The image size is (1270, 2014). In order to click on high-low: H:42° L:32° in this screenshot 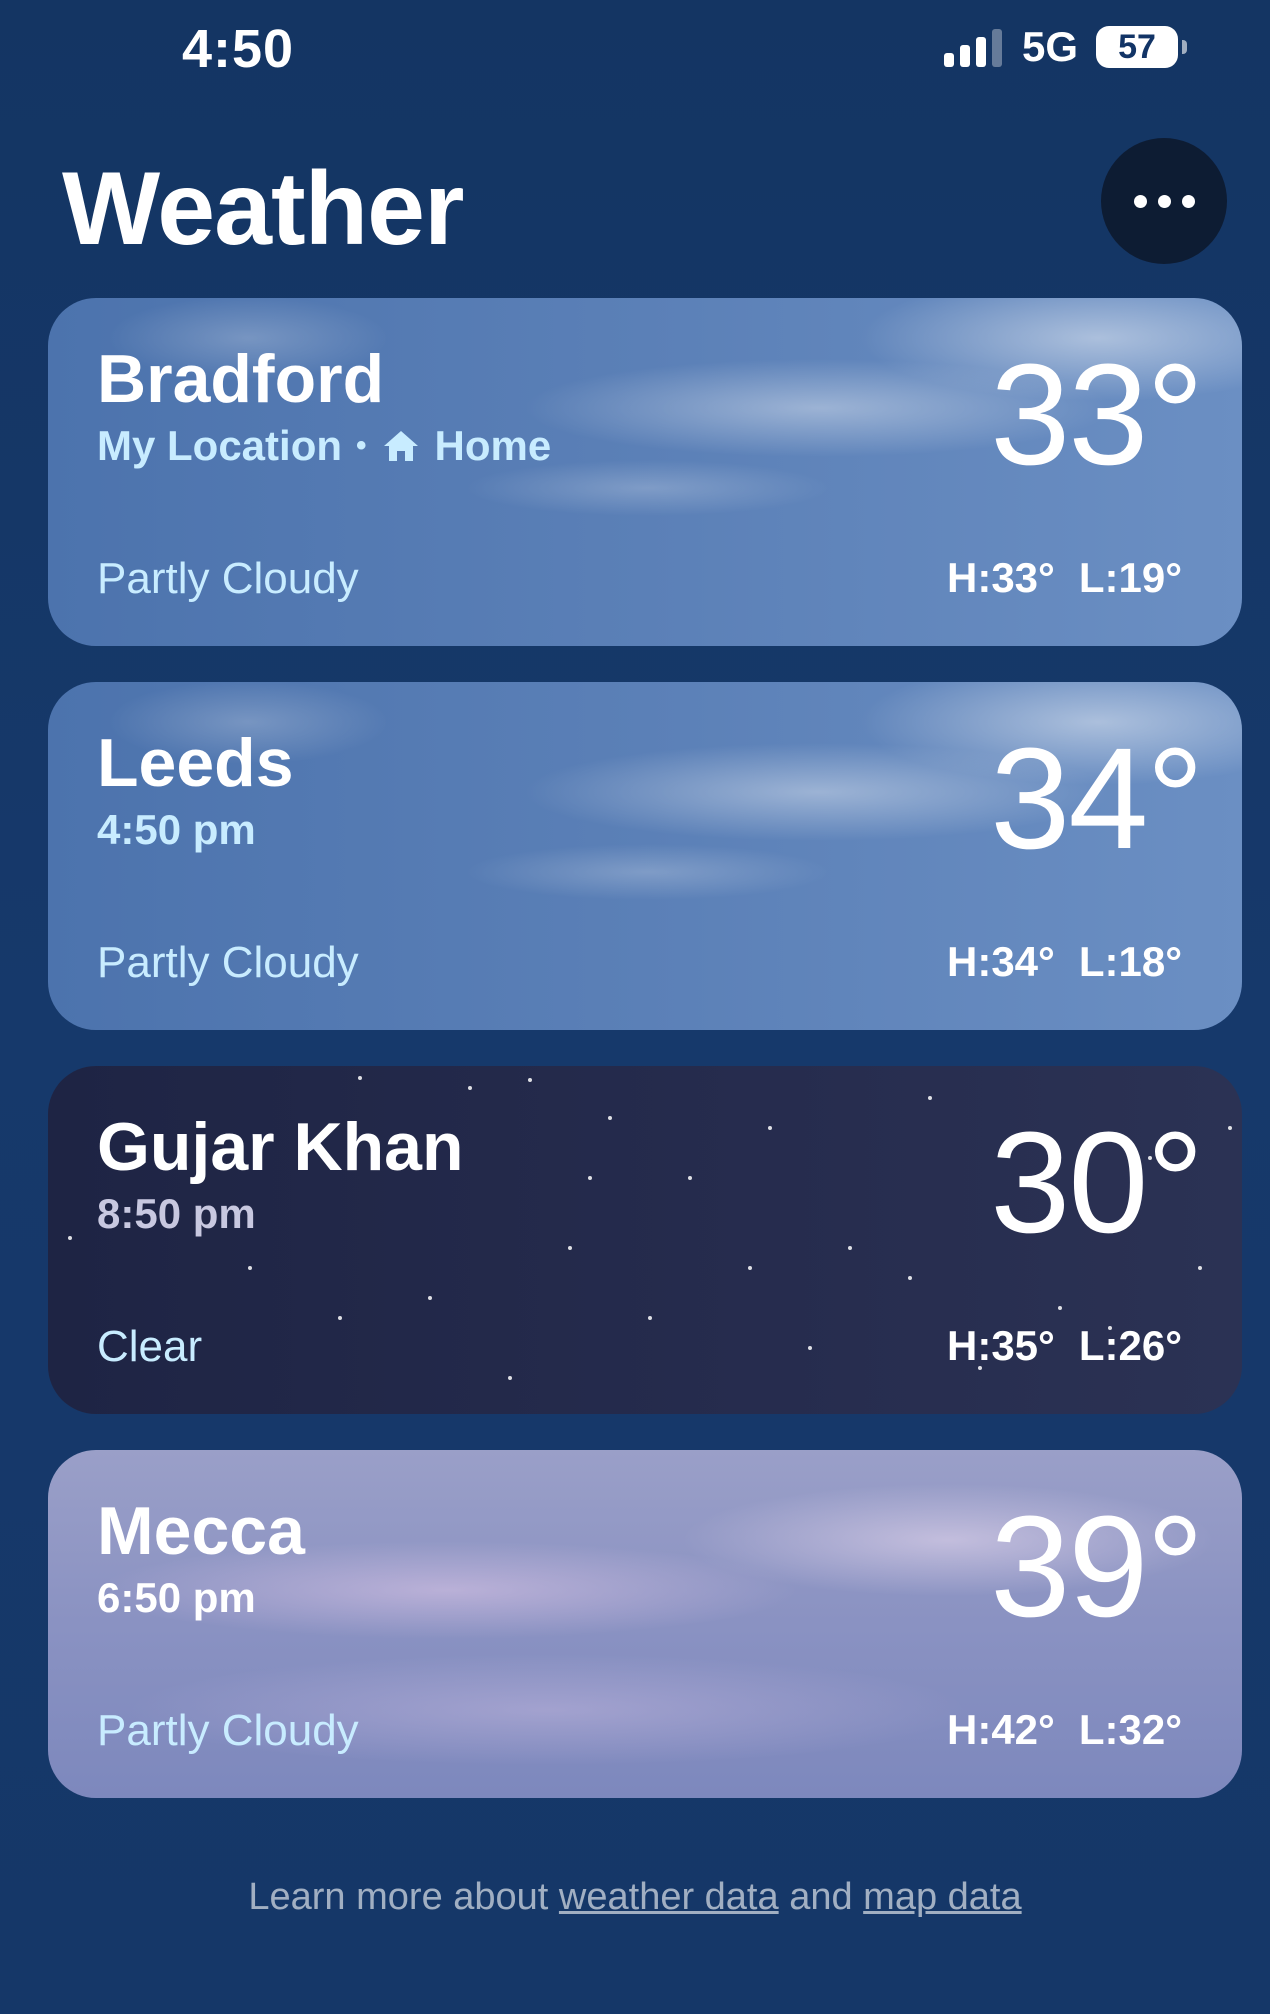, I will do `click(1064, 1730)`.